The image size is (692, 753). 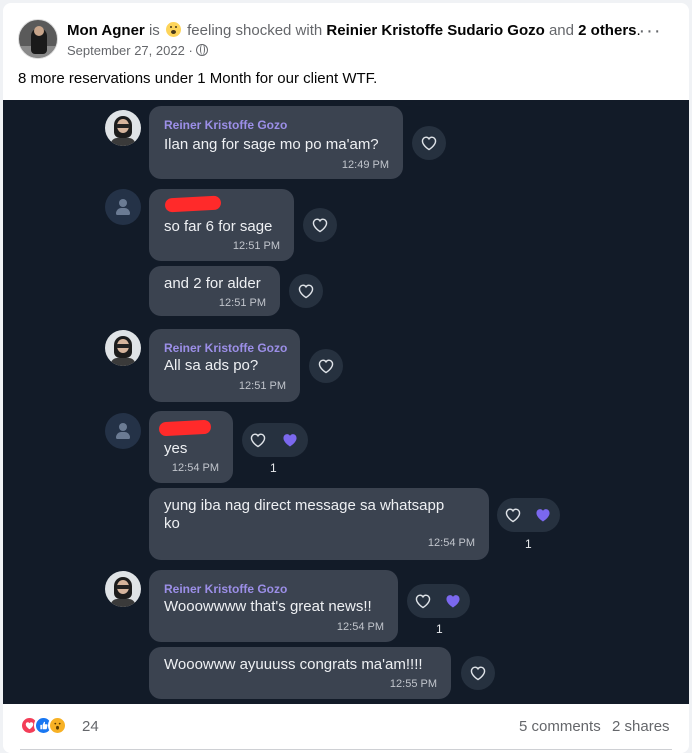 What do you see at coordinates (202, 50) in the screenshot?
I see `globe-icon` at bounding box center [202, 50].